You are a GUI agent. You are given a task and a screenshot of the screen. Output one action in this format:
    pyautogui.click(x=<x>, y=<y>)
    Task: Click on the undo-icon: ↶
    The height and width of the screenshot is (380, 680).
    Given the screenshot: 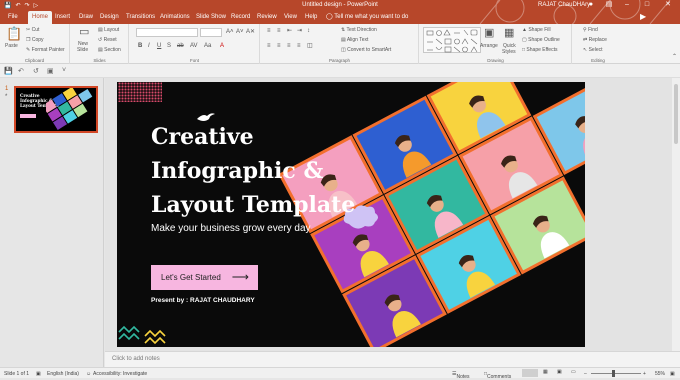 What is the action you would take?
    pyautogui.click(x=21, y=71)
    